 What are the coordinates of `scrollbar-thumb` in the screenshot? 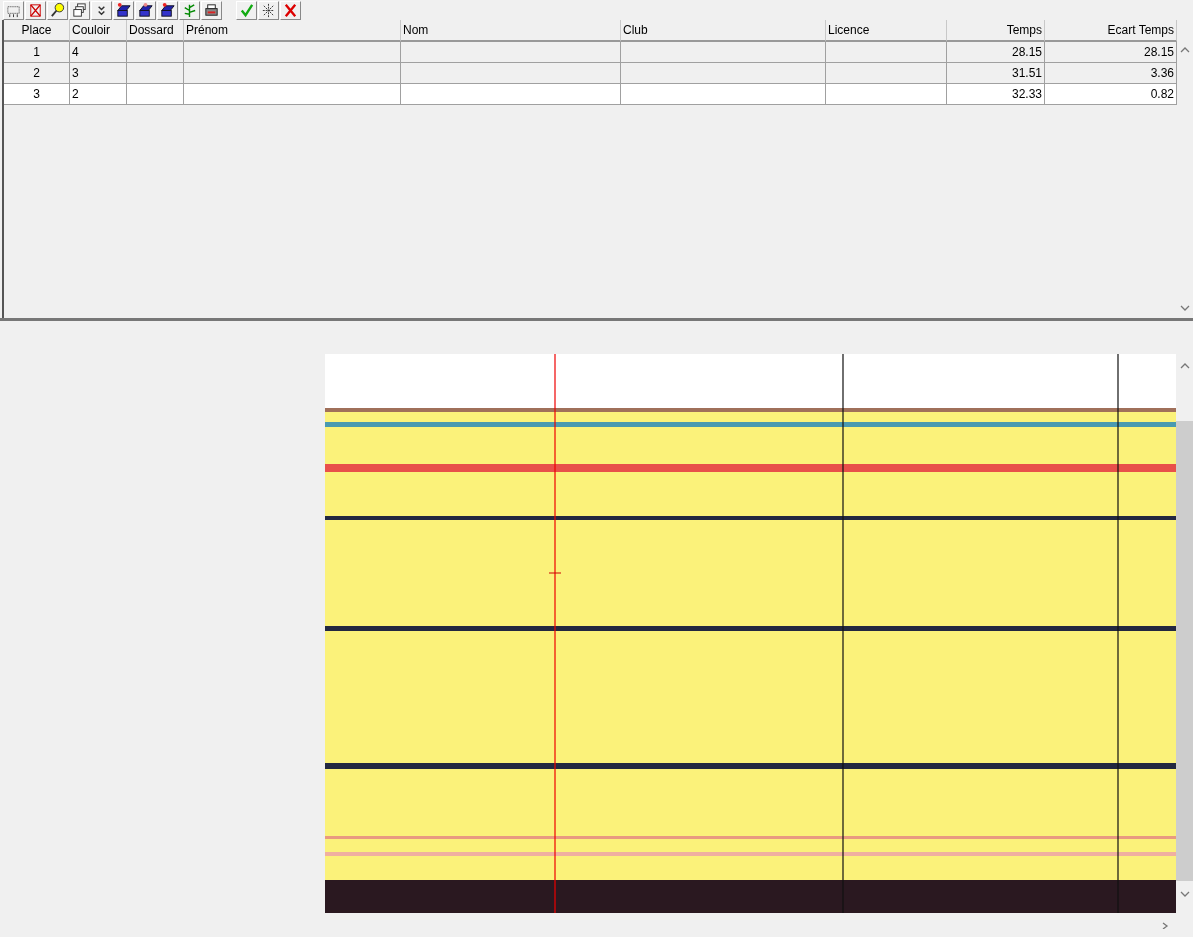 It's located at (1184, 651).